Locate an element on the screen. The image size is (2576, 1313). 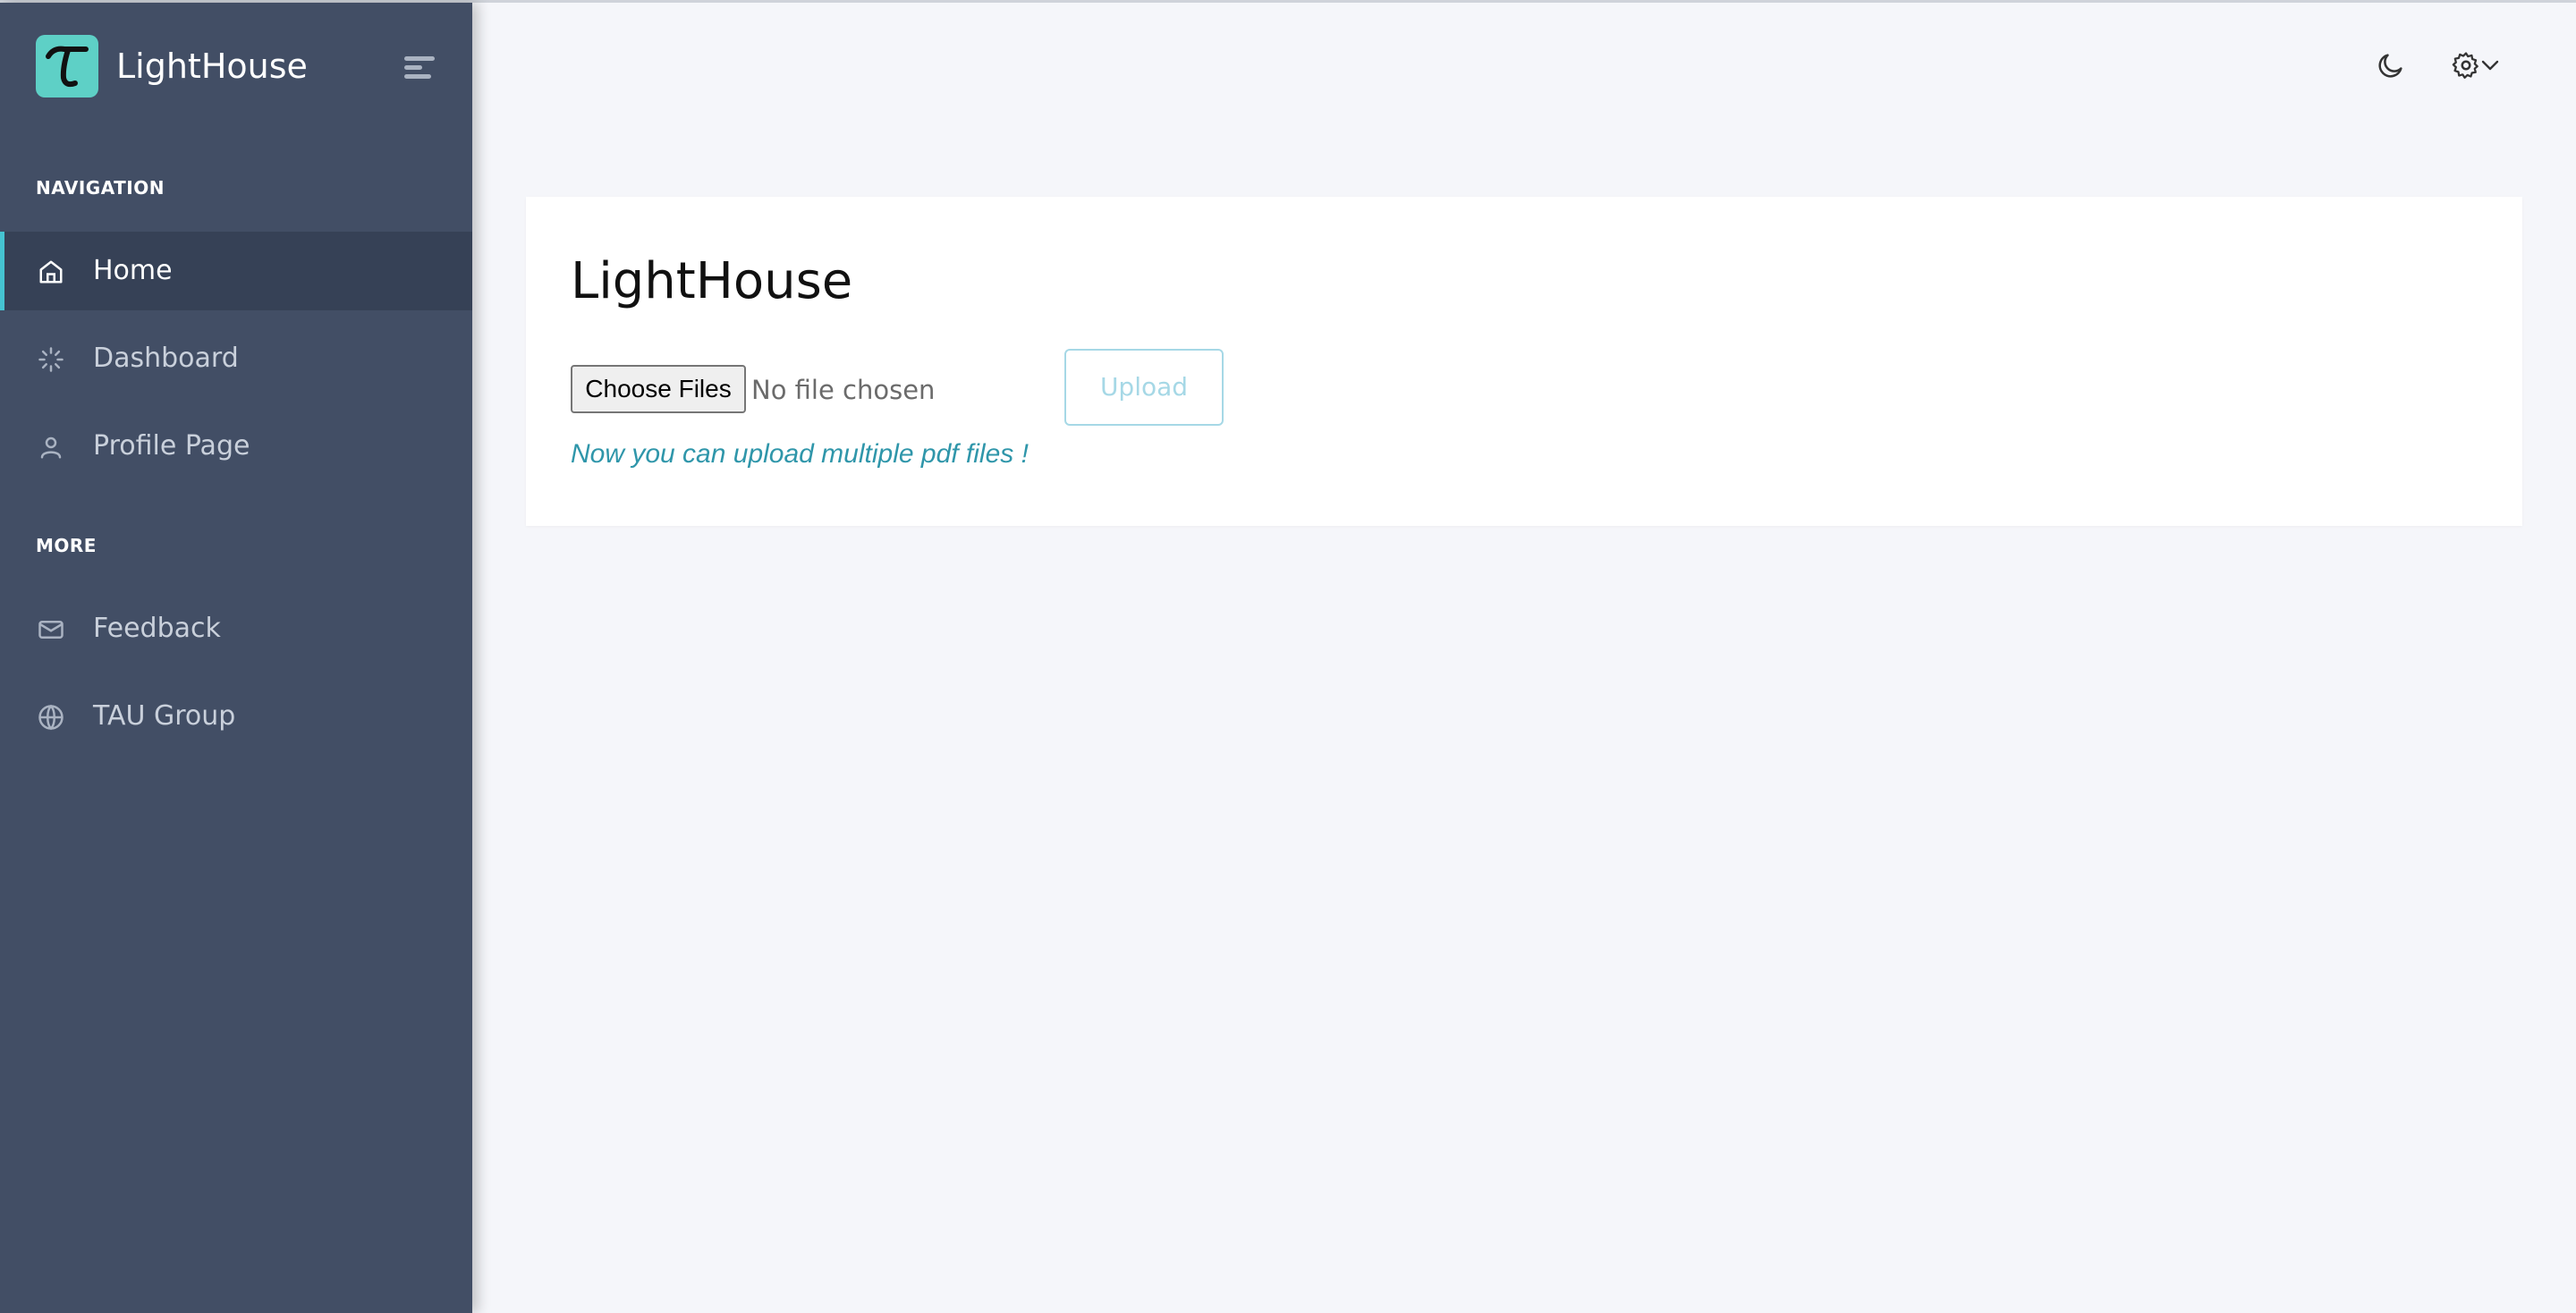
sidebar-item-tau-group: TAU Group is located at coordinates (236, 716).